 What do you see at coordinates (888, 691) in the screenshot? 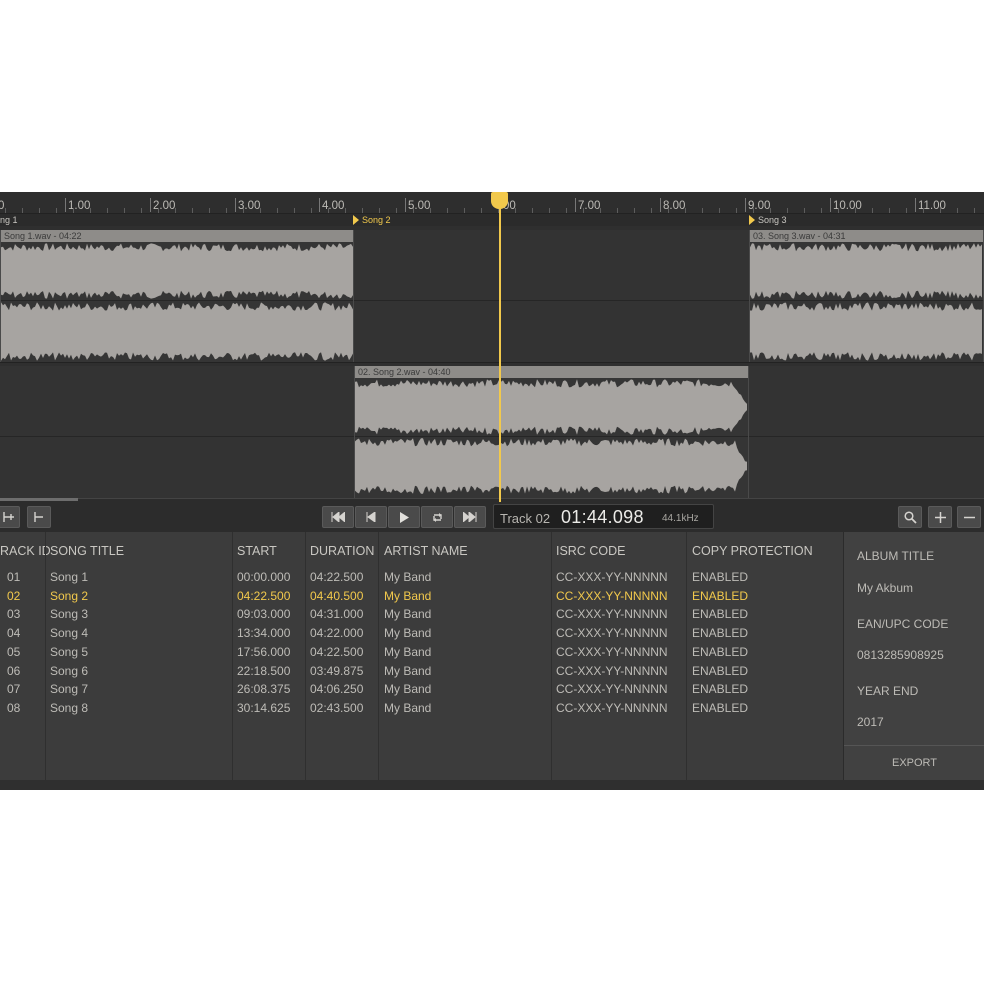
I see `year-end-label: YEAR END` at bounding box center [888, 691].